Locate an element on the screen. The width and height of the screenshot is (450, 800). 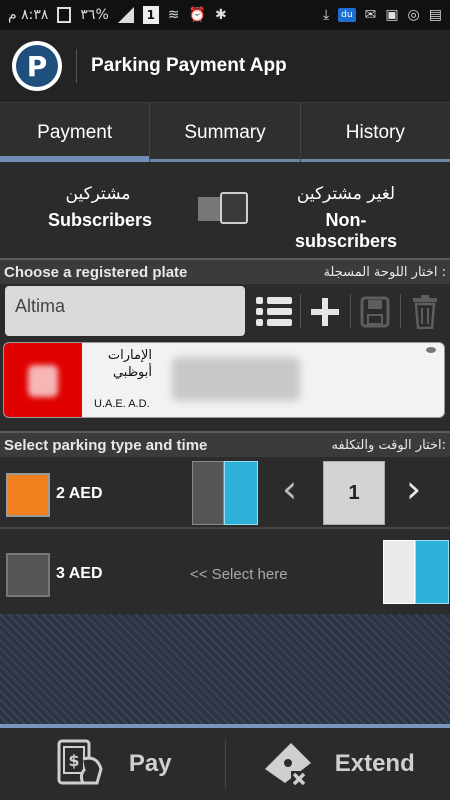
plate-emirate-en: U.A.E. A.D. is located at coordinates (122, 404).